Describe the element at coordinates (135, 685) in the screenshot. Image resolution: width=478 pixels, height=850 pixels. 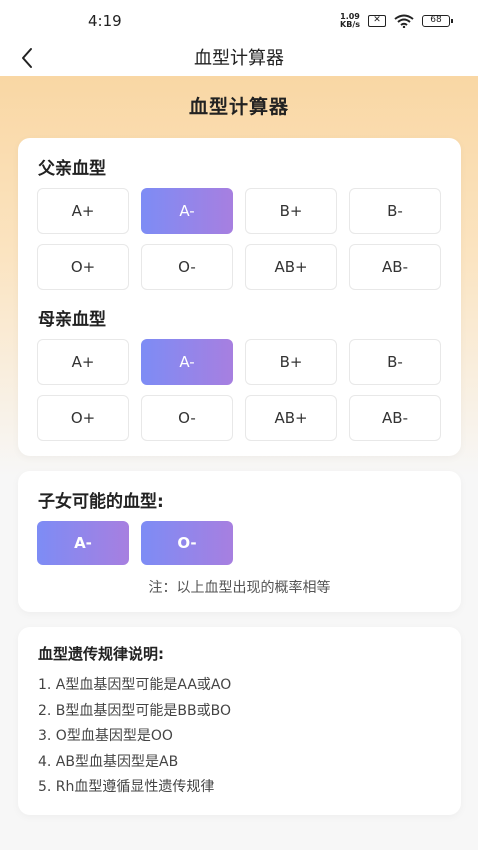
I see `rule-item: 1. A型血基因型可能是AA或AO` at that location.